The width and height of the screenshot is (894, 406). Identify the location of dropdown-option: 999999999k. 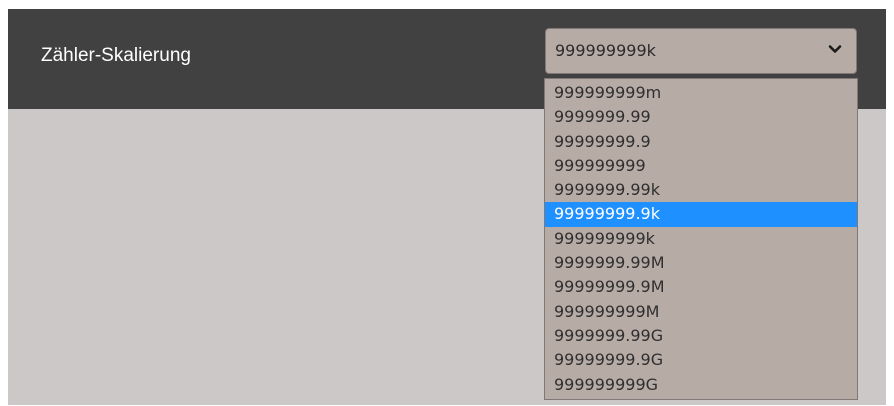
(701, 239).